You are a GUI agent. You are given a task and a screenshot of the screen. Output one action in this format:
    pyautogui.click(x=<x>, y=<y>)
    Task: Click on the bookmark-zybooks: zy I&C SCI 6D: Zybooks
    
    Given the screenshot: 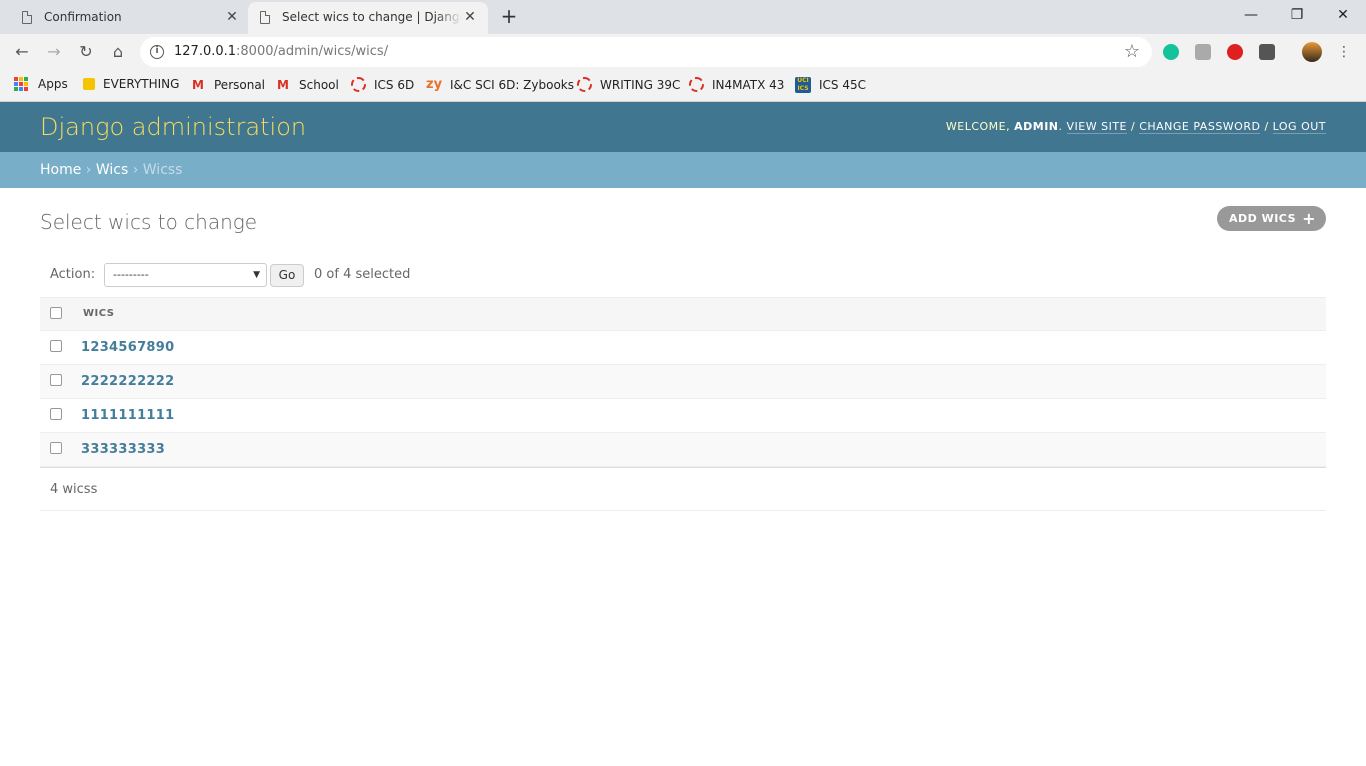 What is the action you would take?
    pyautogui.click(x=500, y=85)
    